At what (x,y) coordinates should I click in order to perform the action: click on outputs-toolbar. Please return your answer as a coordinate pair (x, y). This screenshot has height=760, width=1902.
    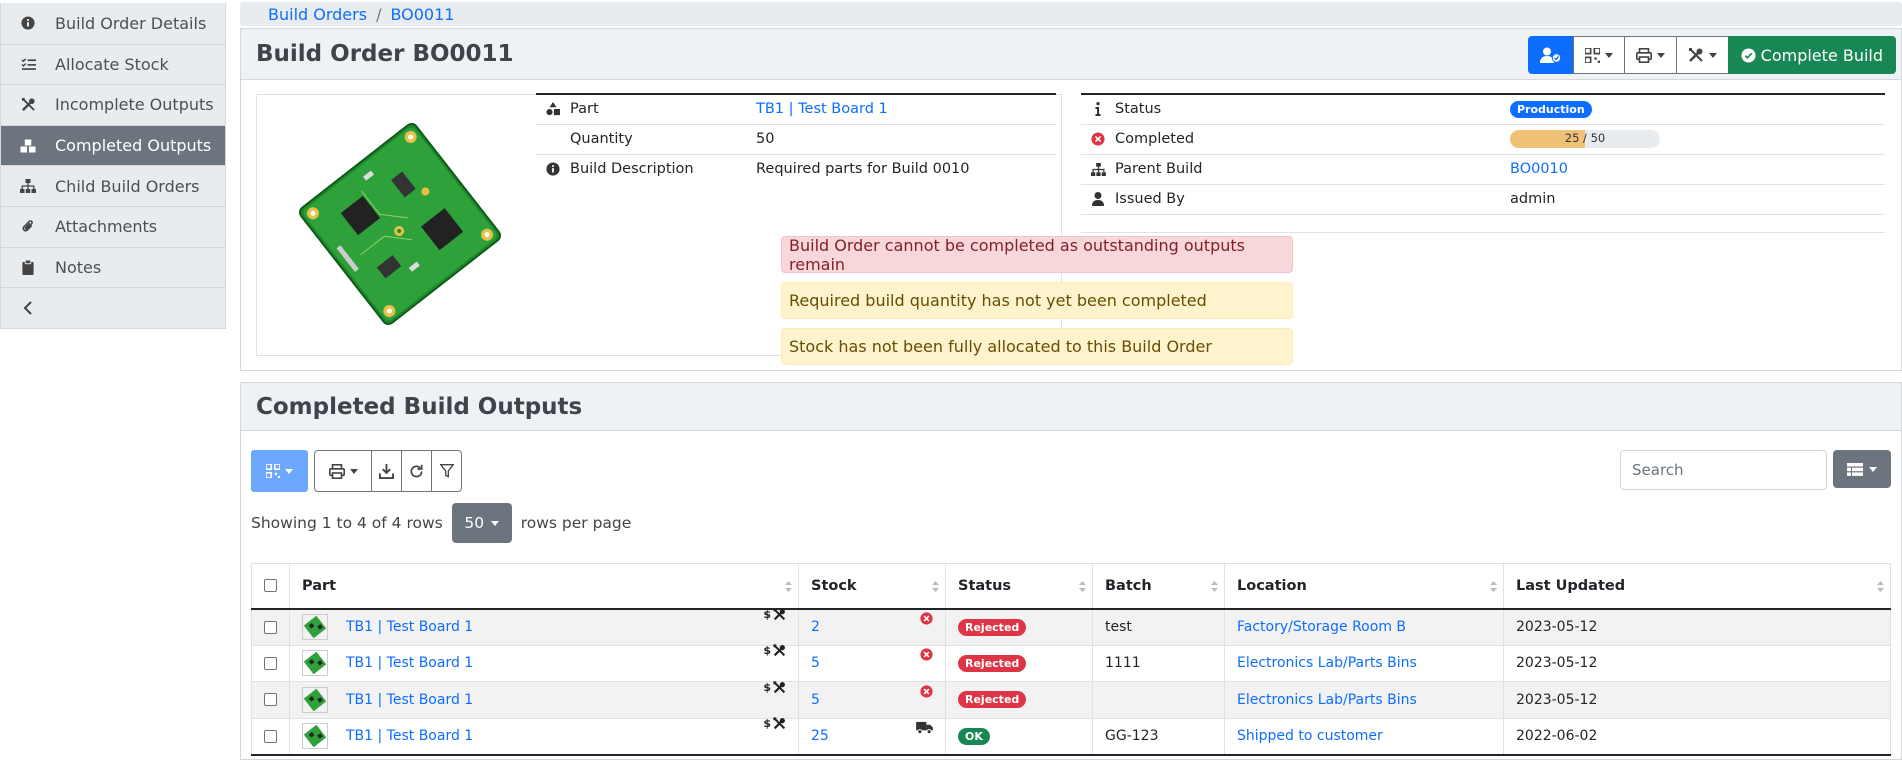
    Looking at the image, I should click on (356, 471).